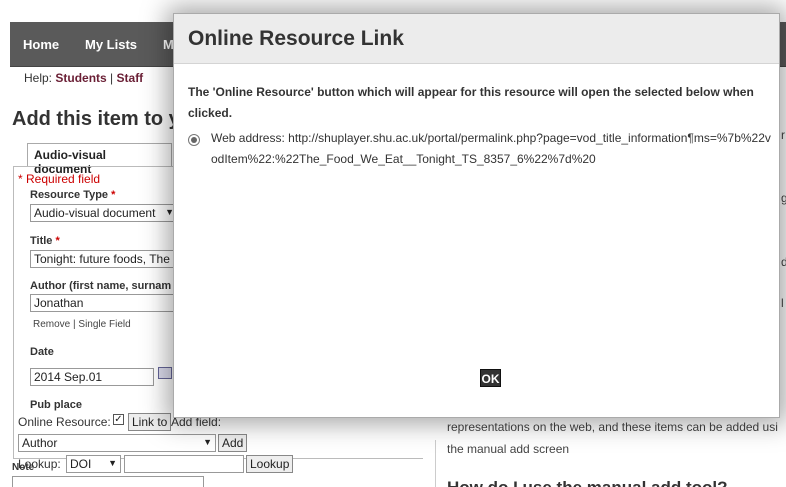 Image resolution: width=786 pixels, height=487 pixels. Describe the element at coordinates (56, 405) in the screenshot. I see `pub-place-label: Pub place` at that location.